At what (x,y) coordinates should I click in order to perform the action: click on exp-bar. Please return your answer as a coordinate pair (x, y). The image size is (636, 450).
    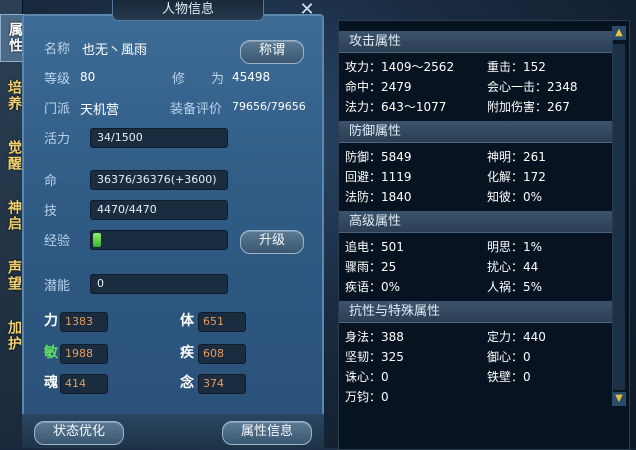
    Looking at the image, I should click on (159, 240).